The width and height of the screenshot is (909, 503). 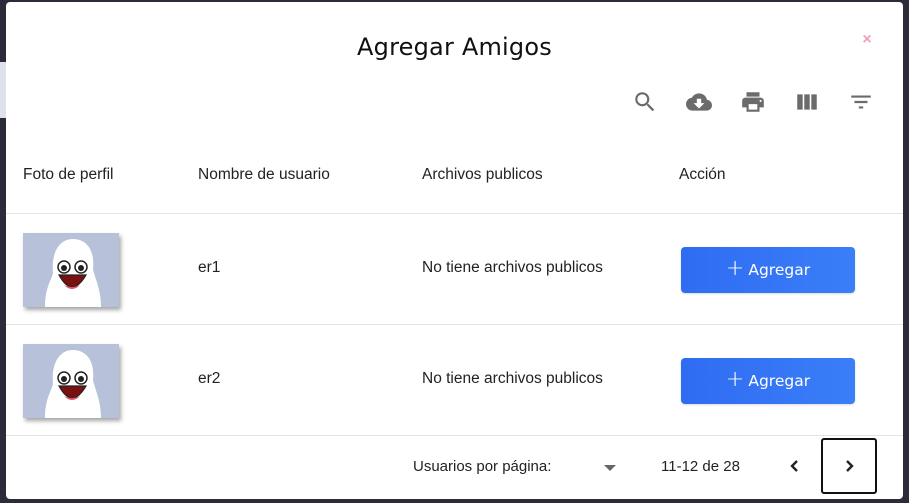 I want to click on page-range: 11-12 de 28, so click(x=700, y=466).